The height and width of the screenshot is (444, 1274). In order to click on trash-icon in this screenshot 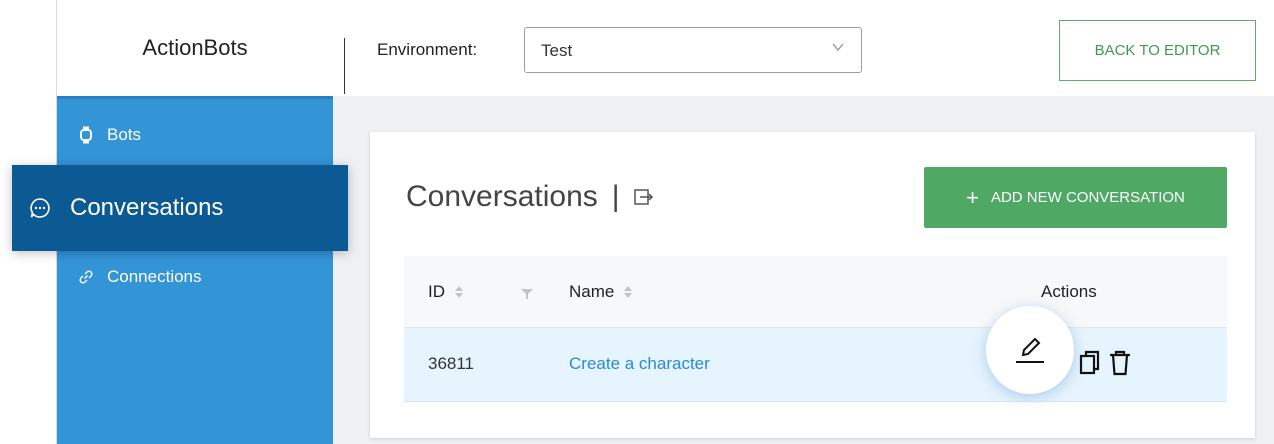, I will do `click(1120, 363)`.